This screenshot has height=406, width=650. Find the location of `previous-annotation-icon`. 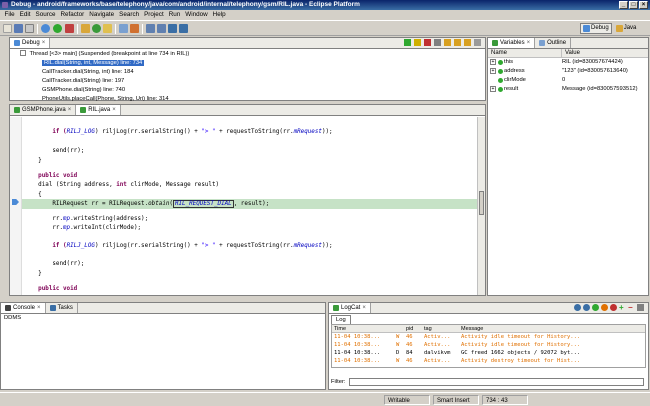

previous-annotation-icon is located at coordinates (161, 28).